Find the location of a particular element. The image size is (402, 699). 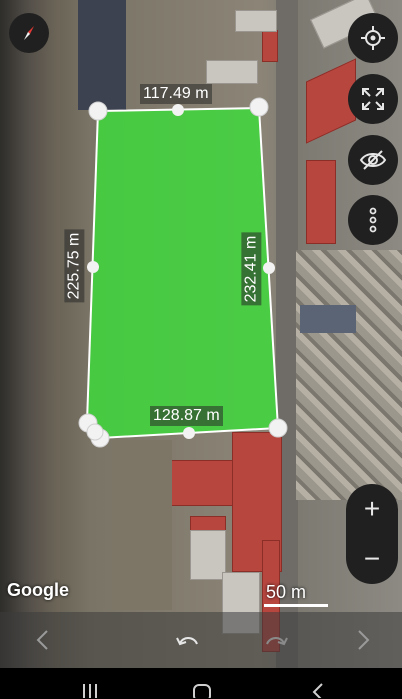

crosshair-icon is located at coordinates (373, 38).